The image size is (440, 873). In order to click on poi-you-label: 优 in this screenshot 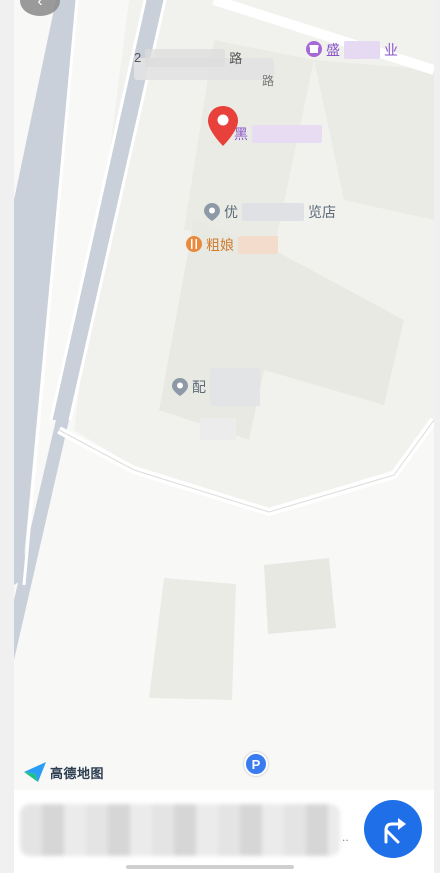, I will do `click(231, 212)`.